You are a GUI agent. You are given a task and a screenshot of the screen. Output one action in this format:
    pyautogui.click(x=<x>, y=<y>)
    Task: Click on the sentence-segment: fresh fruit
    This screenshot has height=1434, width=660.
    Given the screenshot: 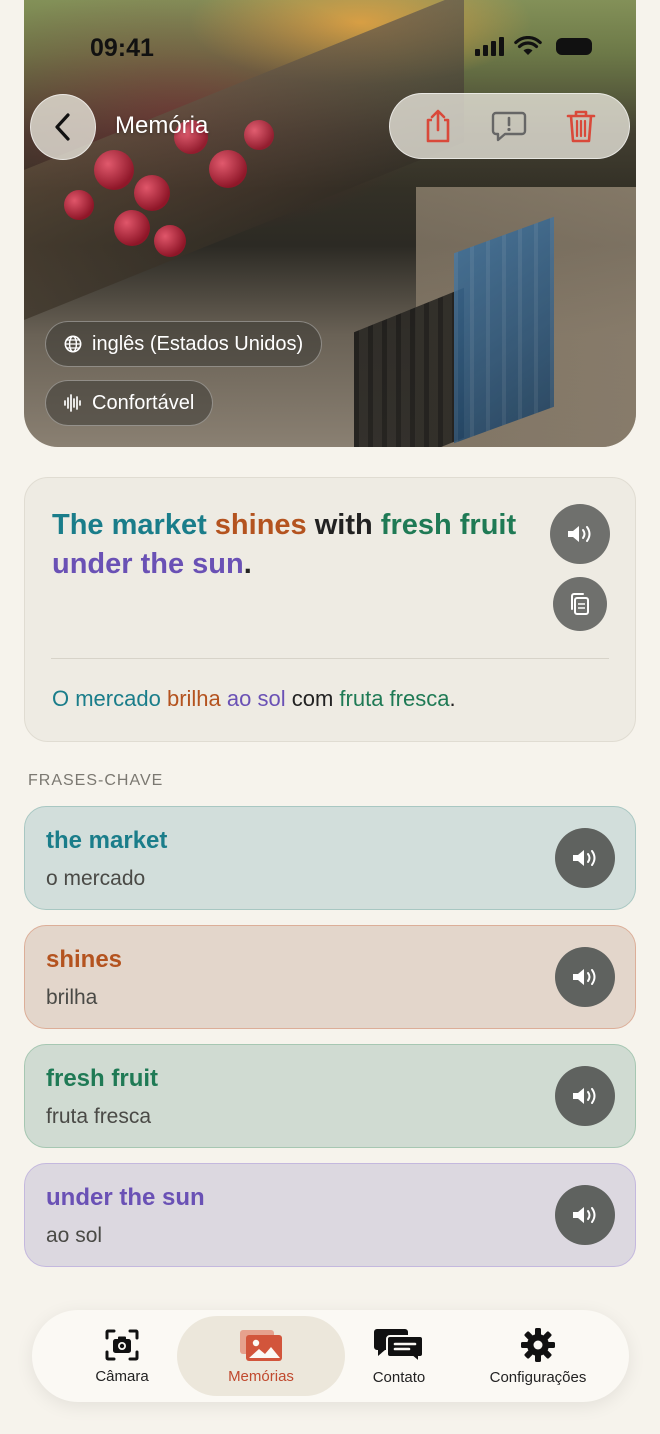 What is the action you would take?
    pyautogui.click(x=448, y=525)
    